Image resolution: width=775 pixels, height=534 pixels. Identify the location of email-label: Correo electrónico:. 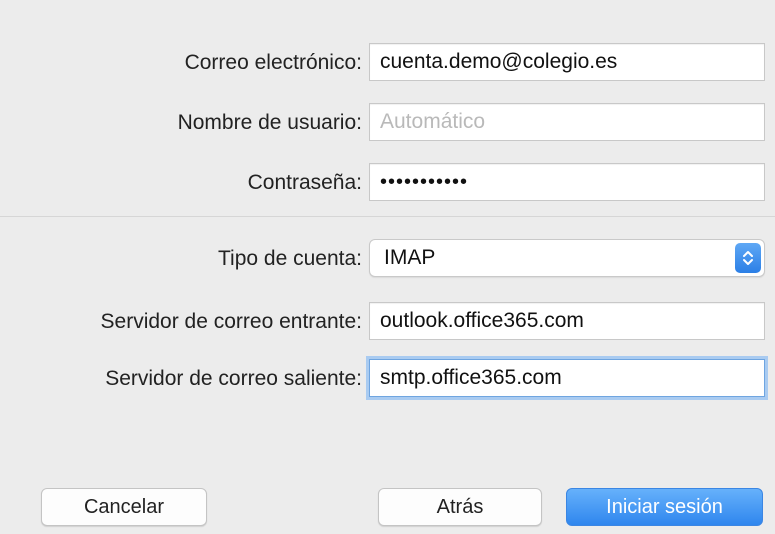
(273, 62).